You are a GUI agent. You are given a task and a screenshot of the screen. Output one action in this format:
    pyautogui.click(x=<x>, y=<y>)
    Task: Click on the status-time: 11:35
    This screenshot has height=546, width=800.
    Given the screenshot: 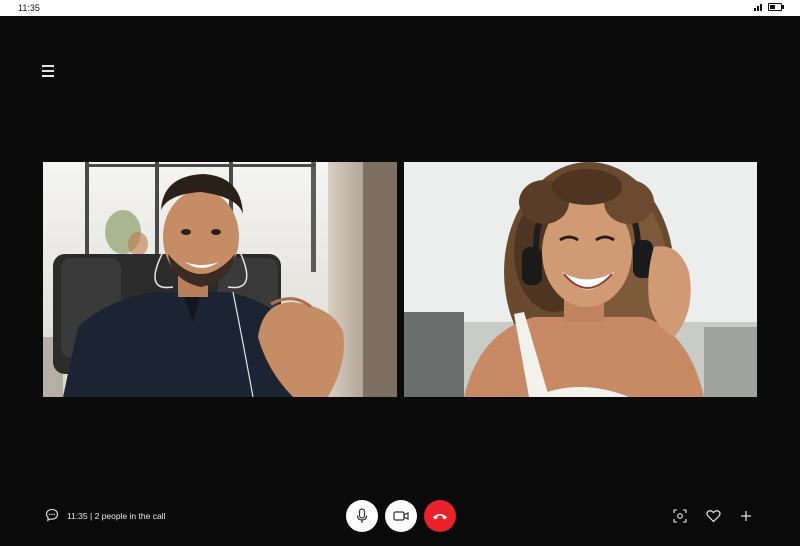 What is the action you would take?
    pyautogui.click(x=29, y=8)
    